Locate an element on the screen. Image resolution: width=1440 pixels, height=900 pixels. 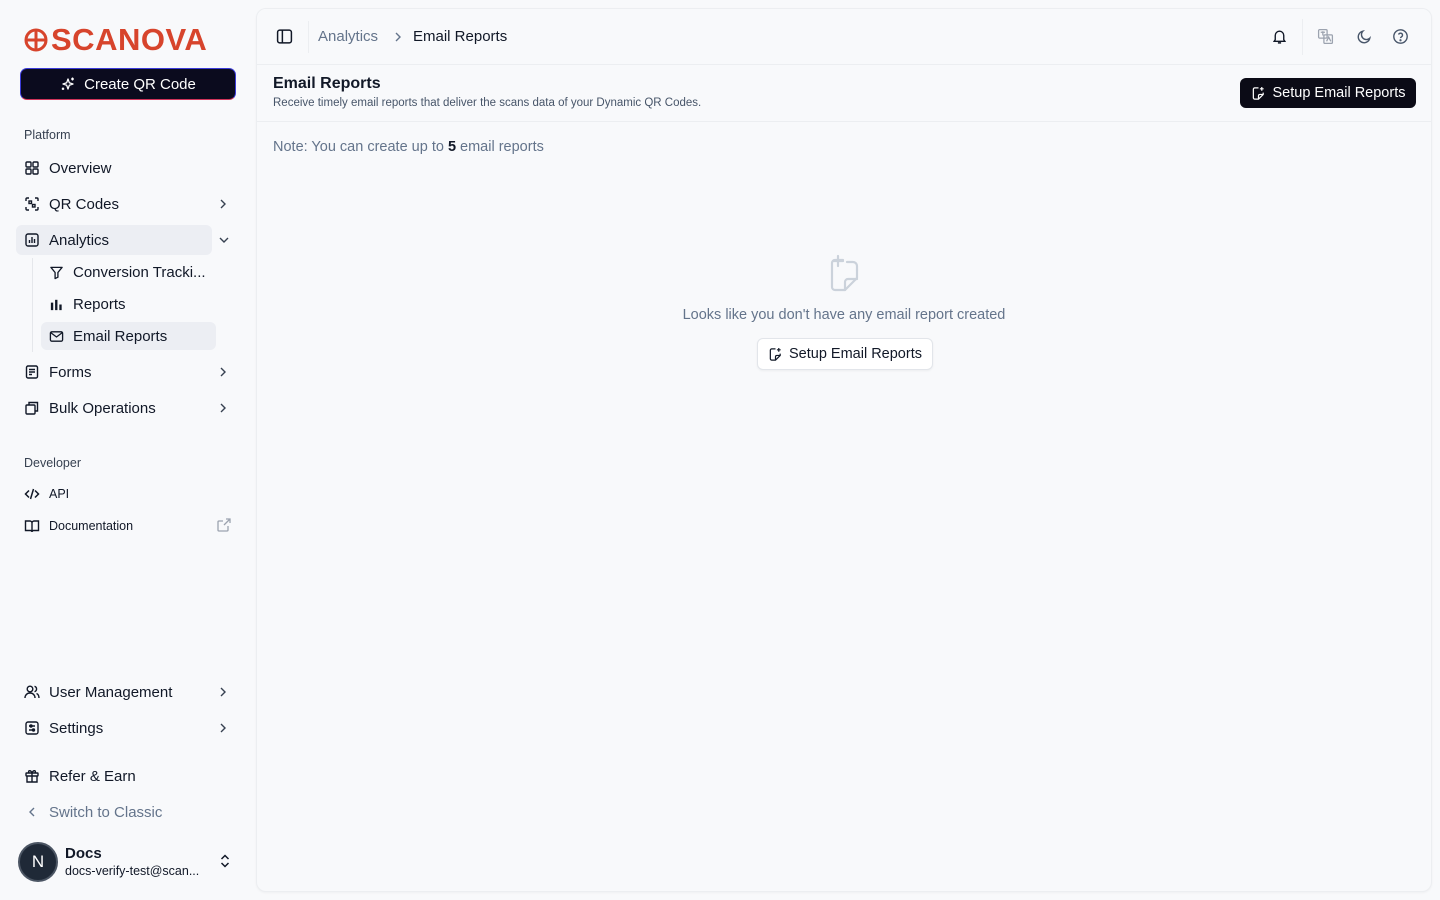
empty-setup-email-reports-button: Setup Email Reports is located at coordinates (845, 354).